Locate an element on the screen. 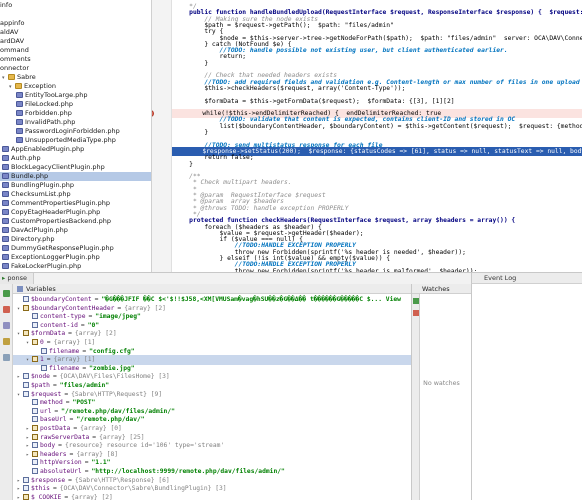 The height and width of the screenshot is (500, 582). variable-name: $node is located at coordinates (40, 377).